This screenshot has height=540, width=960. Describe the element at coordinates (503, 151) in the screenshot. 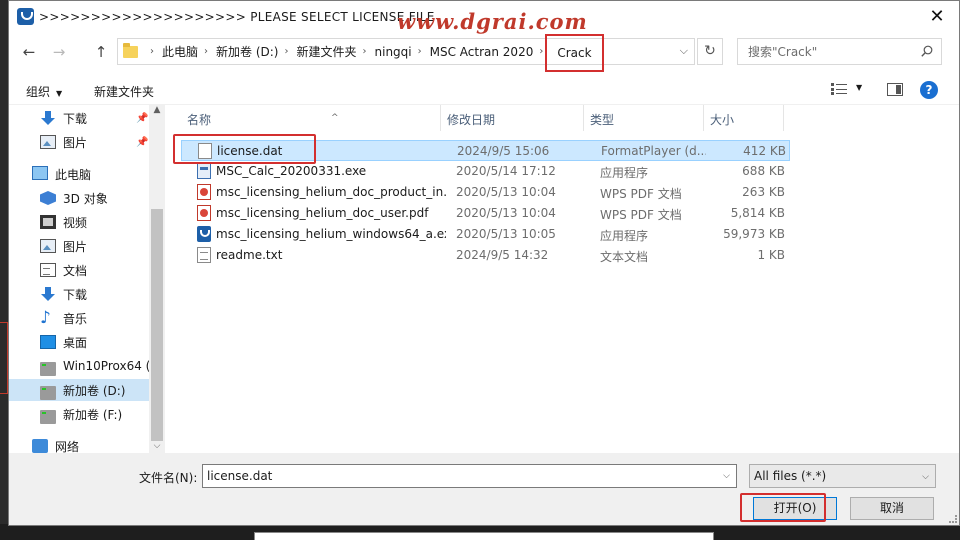

I see `file-date: 2024/9/5 15:06` at that location.